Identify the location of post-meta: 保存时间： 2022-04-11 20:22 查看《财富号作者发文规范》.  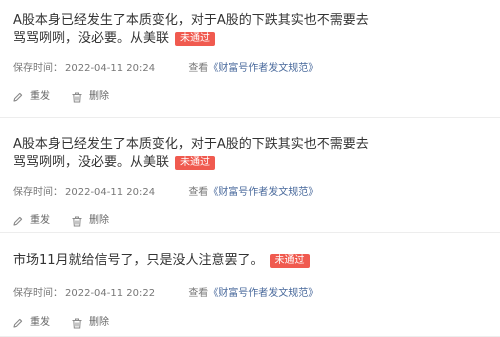
(256, 294).